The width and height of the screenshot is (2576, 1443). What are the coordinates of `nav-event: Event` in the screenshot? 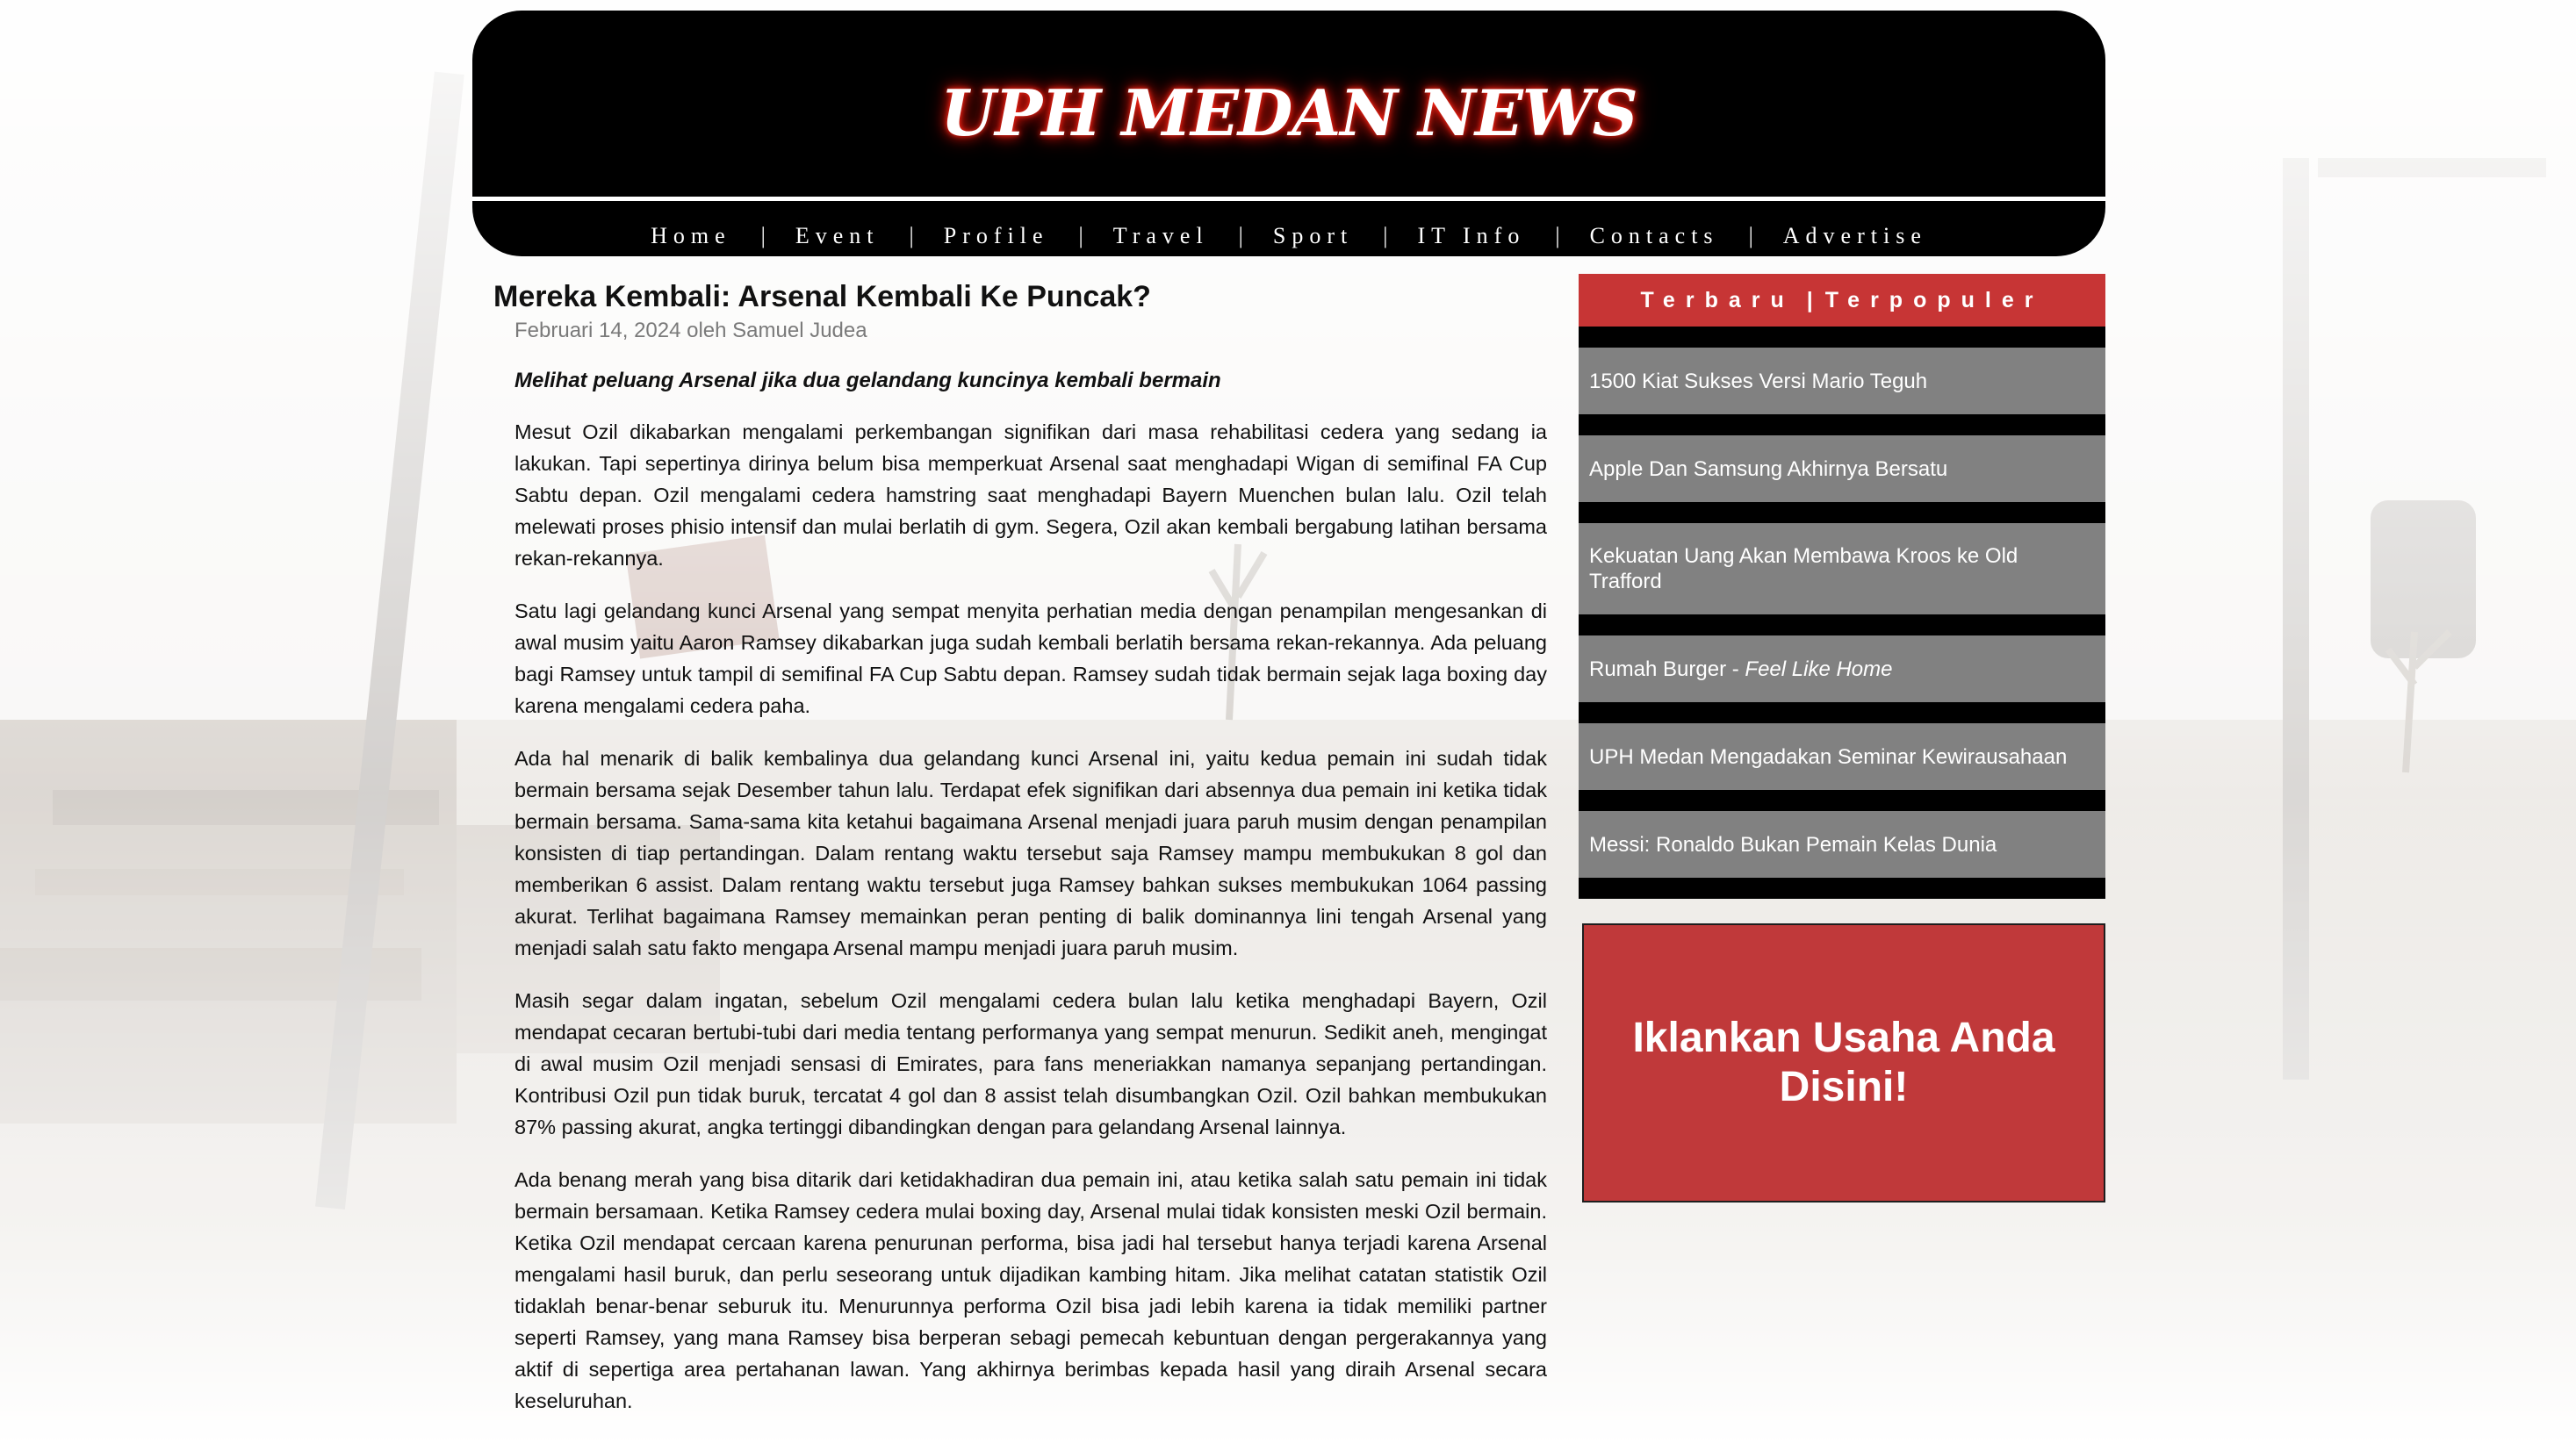 It's located at (837, 236).